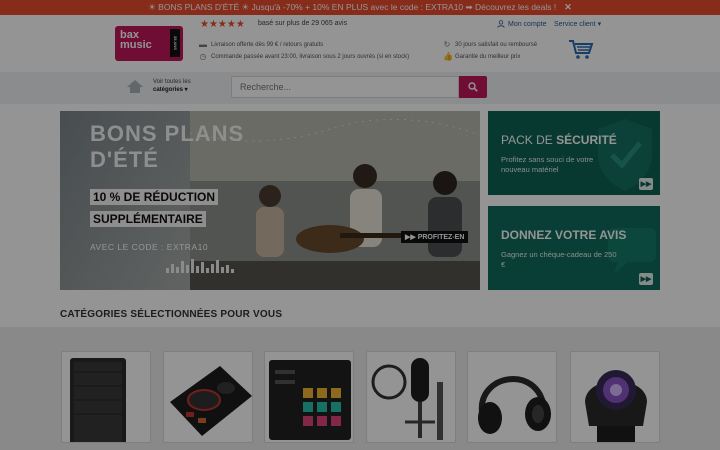 The width and height of the screenshot is (720, 450). Describe the element at coordinates (529, 140) in the screenshot. I see `card-title-light: PACK DE` at that location.